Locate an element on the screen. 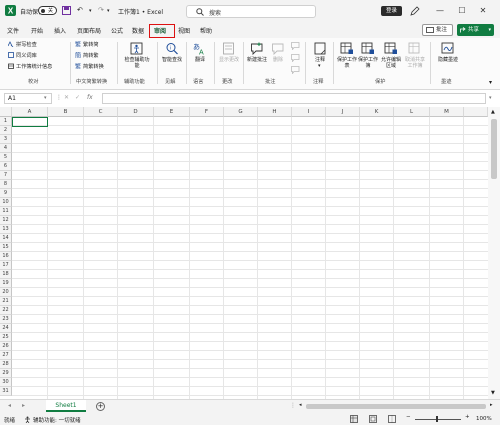 The width and height of the screenshot is (500, 425). row-header: 2 is located at coordinates (6, 130).